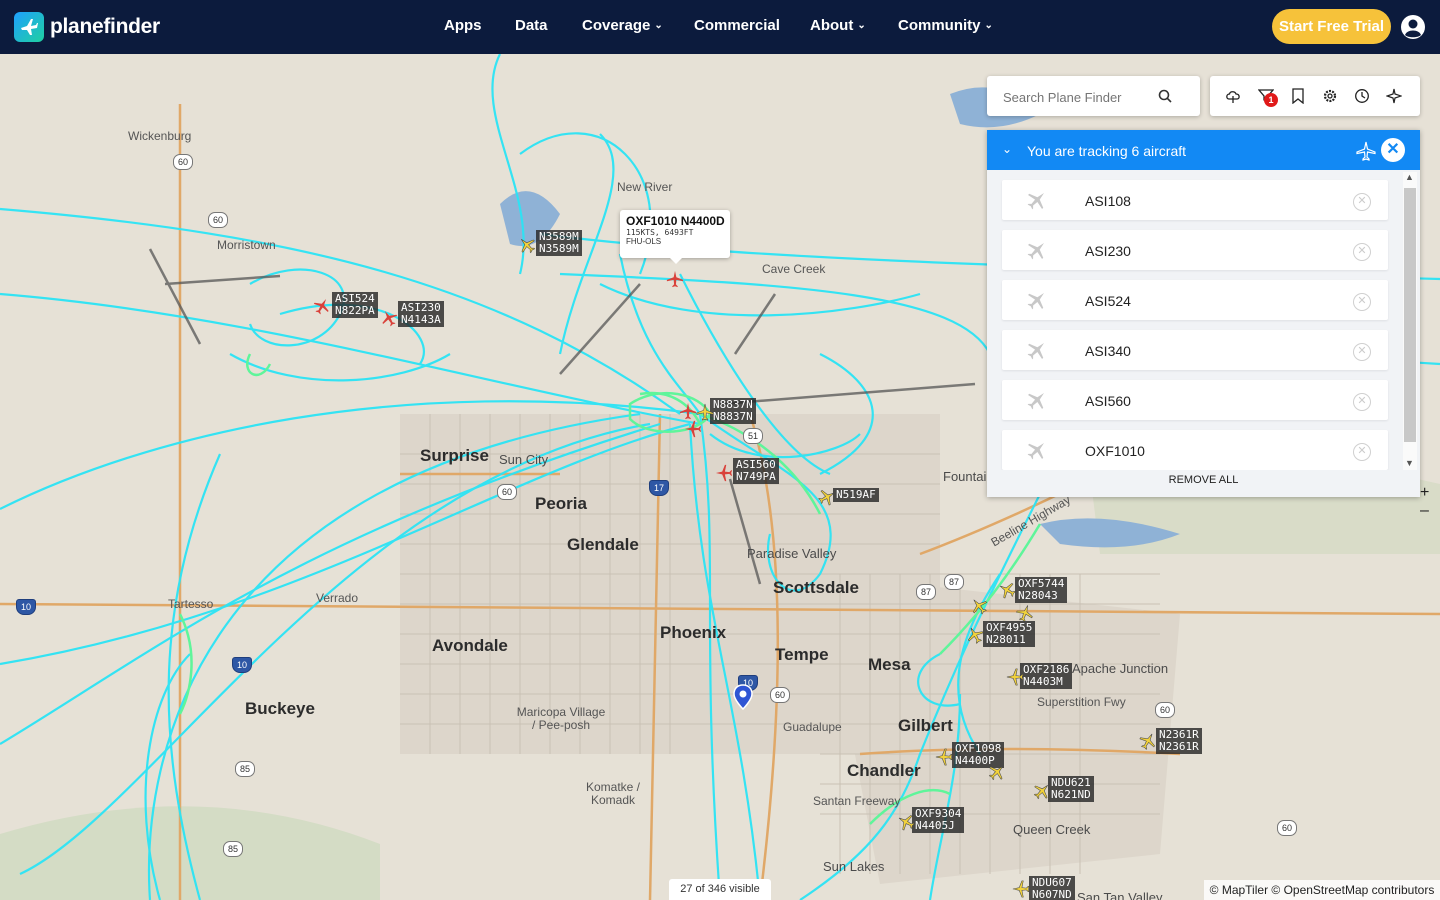  I want to click on user-account-icon, so click(1413, 27).